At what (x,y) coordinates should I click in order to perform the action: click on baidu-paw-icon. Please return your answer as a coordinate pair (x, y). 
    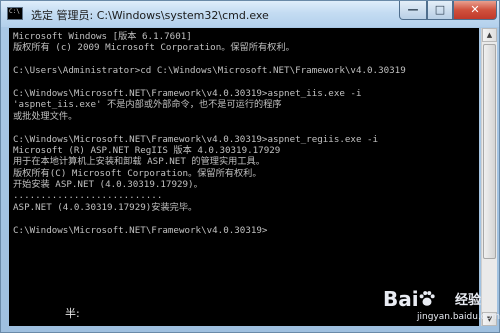
    Looking at the image, I should click on (427, 298).